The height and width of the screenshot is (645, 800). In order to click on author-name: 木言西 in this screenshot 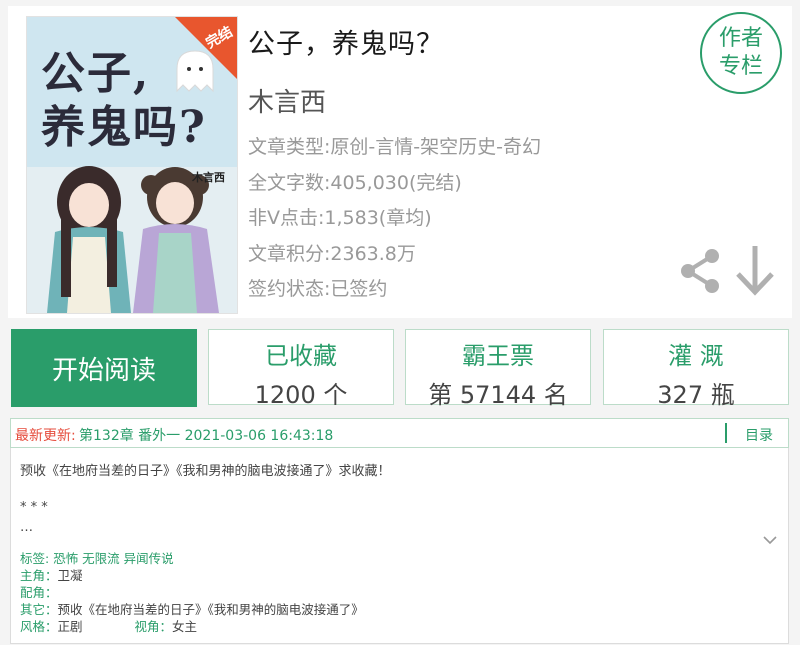, I will do `click(287, 100)`.